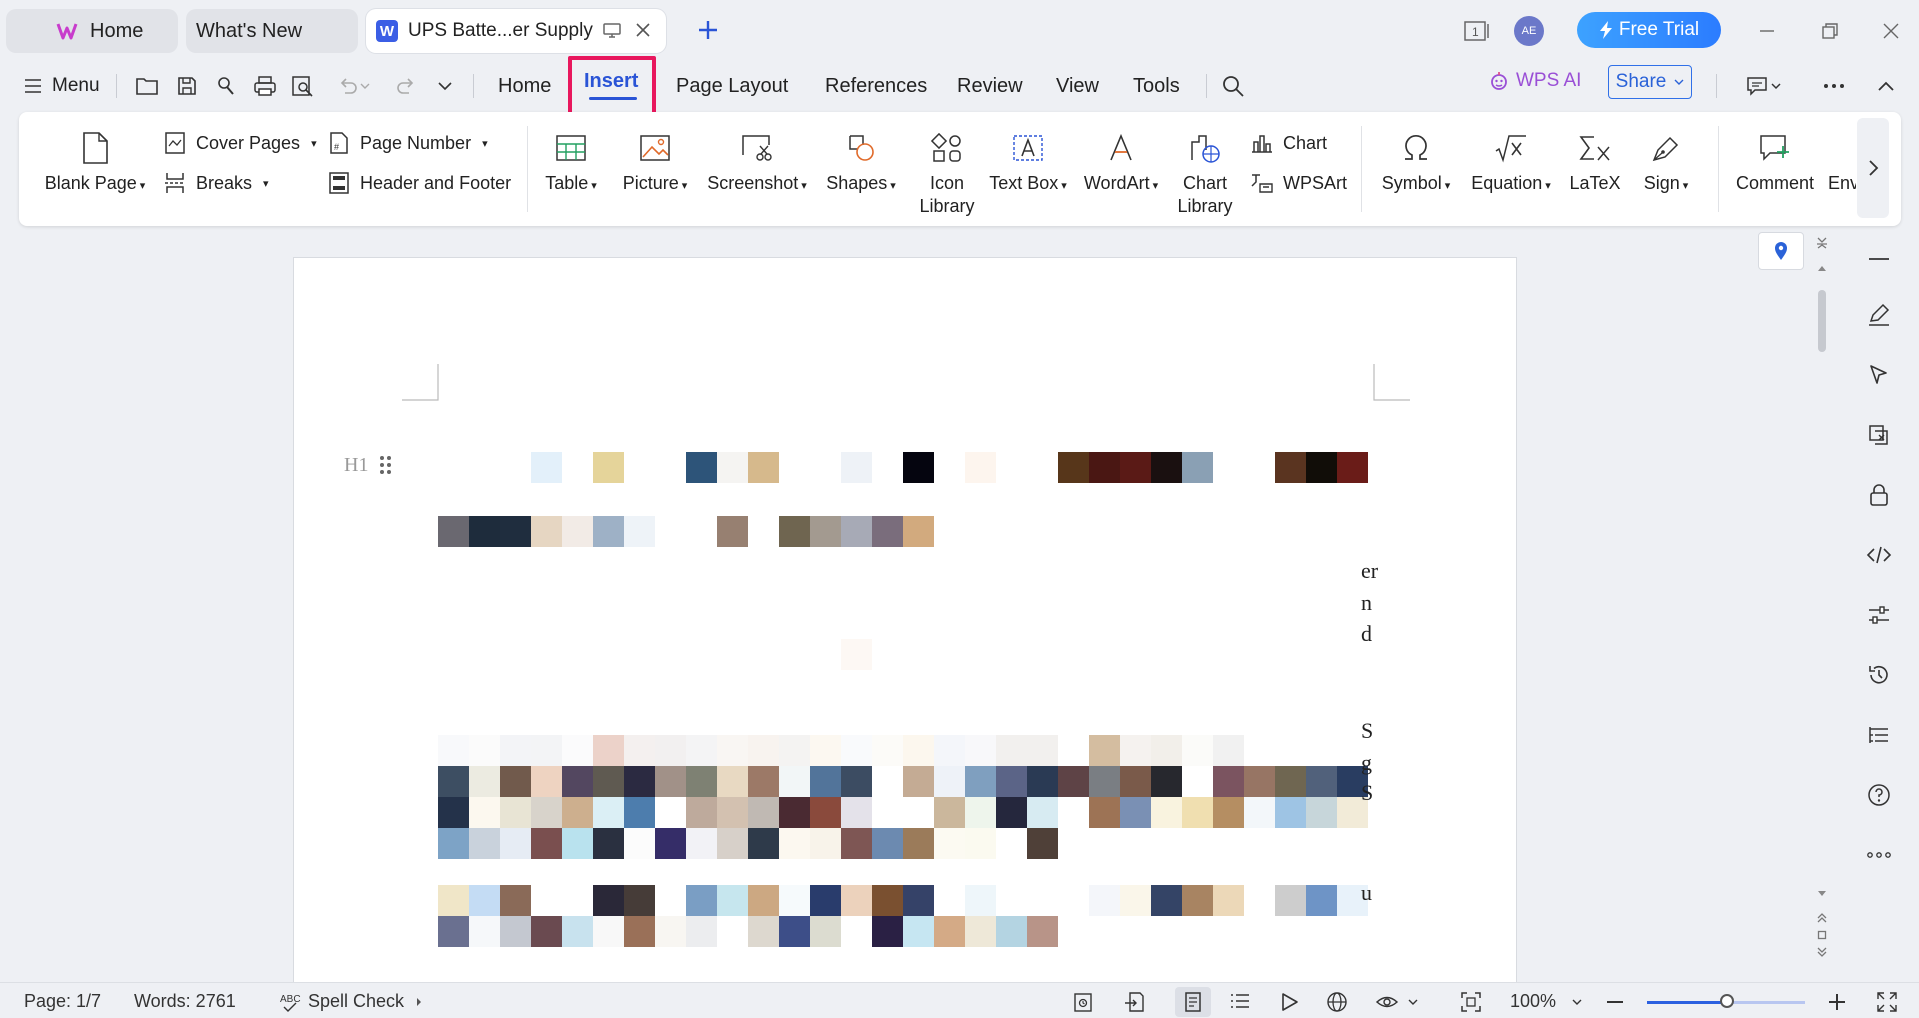  Describe the element at coordinates (418, 183) in the screenshot. I see `header-footer-button: Header and Footer` at that location.